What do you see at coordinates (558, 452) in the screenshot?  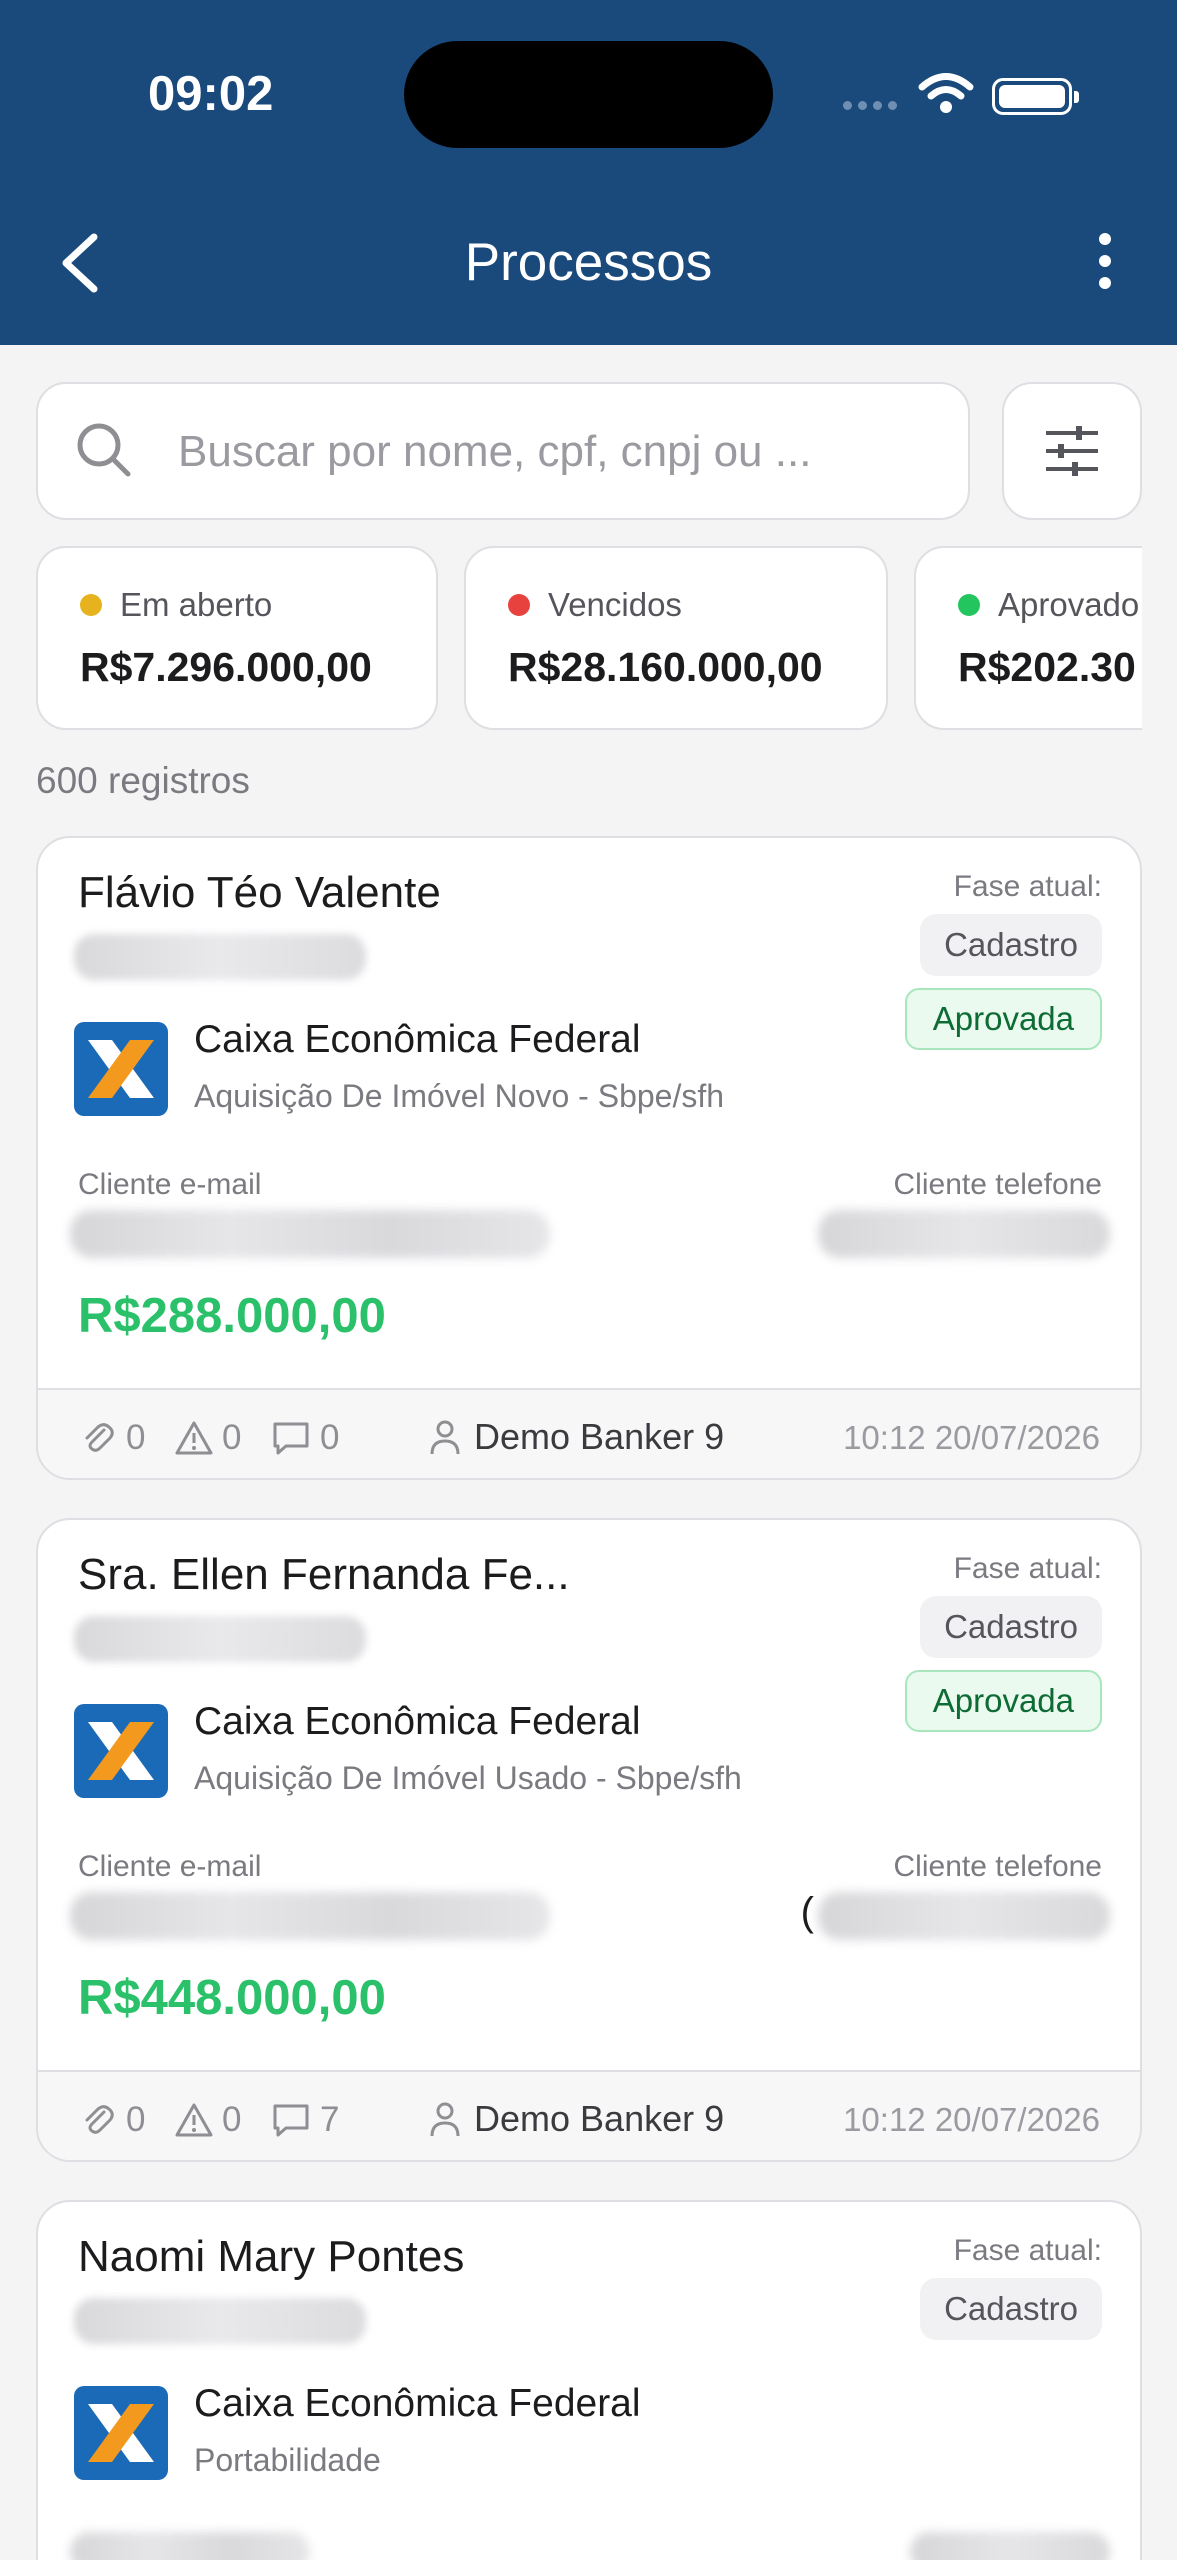 I see `search-input` at bounding box center [558, 452].